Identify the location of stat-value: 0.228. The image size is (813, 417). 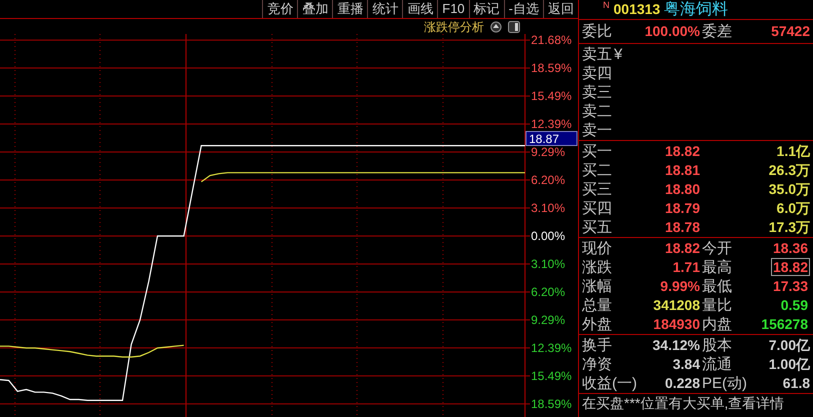
(682, 383).